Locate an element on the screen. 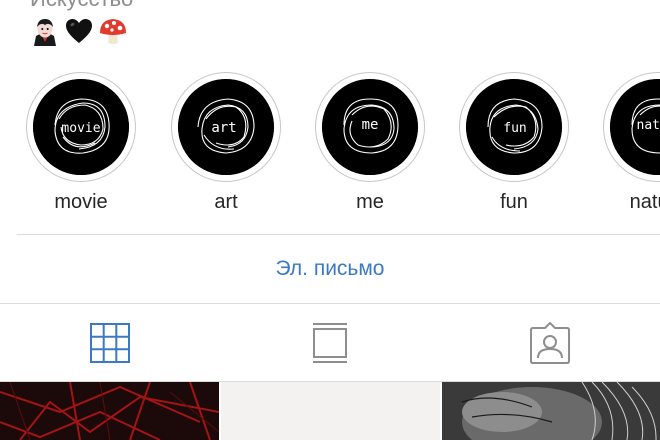  highlight-cover-text: nature is located at coordinates (648, 125).